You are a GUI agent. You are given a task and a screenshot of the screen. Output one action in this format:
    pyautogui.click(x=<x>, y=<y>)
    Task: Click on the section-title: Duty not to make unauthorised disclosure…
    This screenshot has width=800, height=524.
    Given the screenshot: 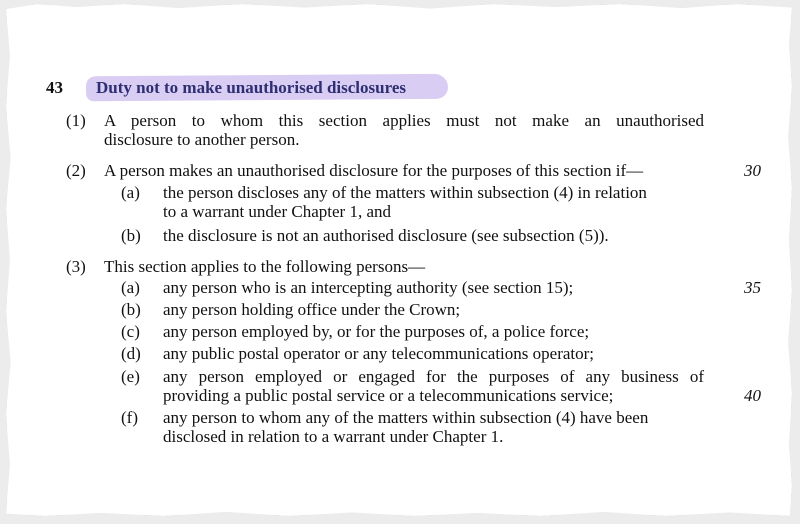 What is the action you would take?
    pyautogui.click(x=251, y=87)
    